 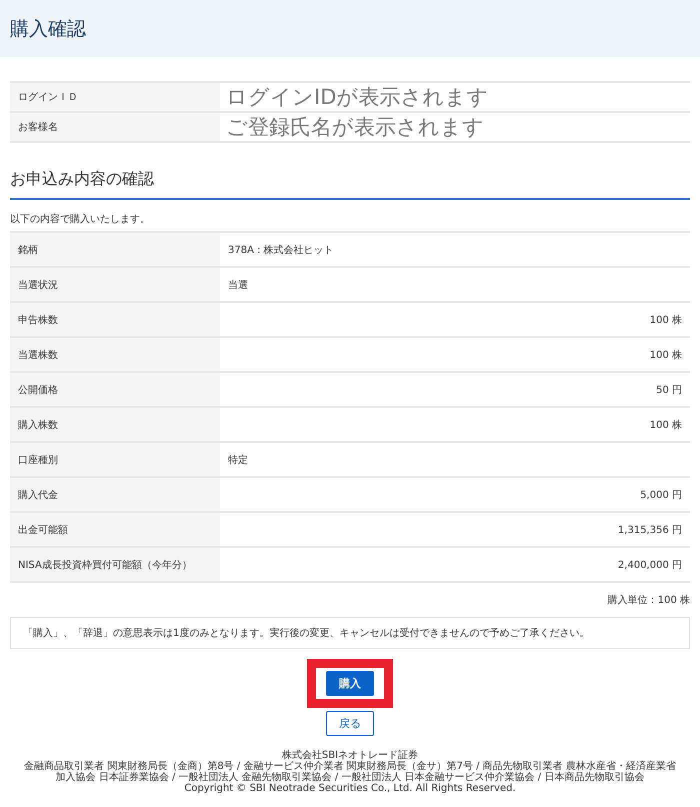 What do you see at coordinates (350, 683) in the screenshot?
I see `purchase-button: 購入` at bounding box center [350, 683].